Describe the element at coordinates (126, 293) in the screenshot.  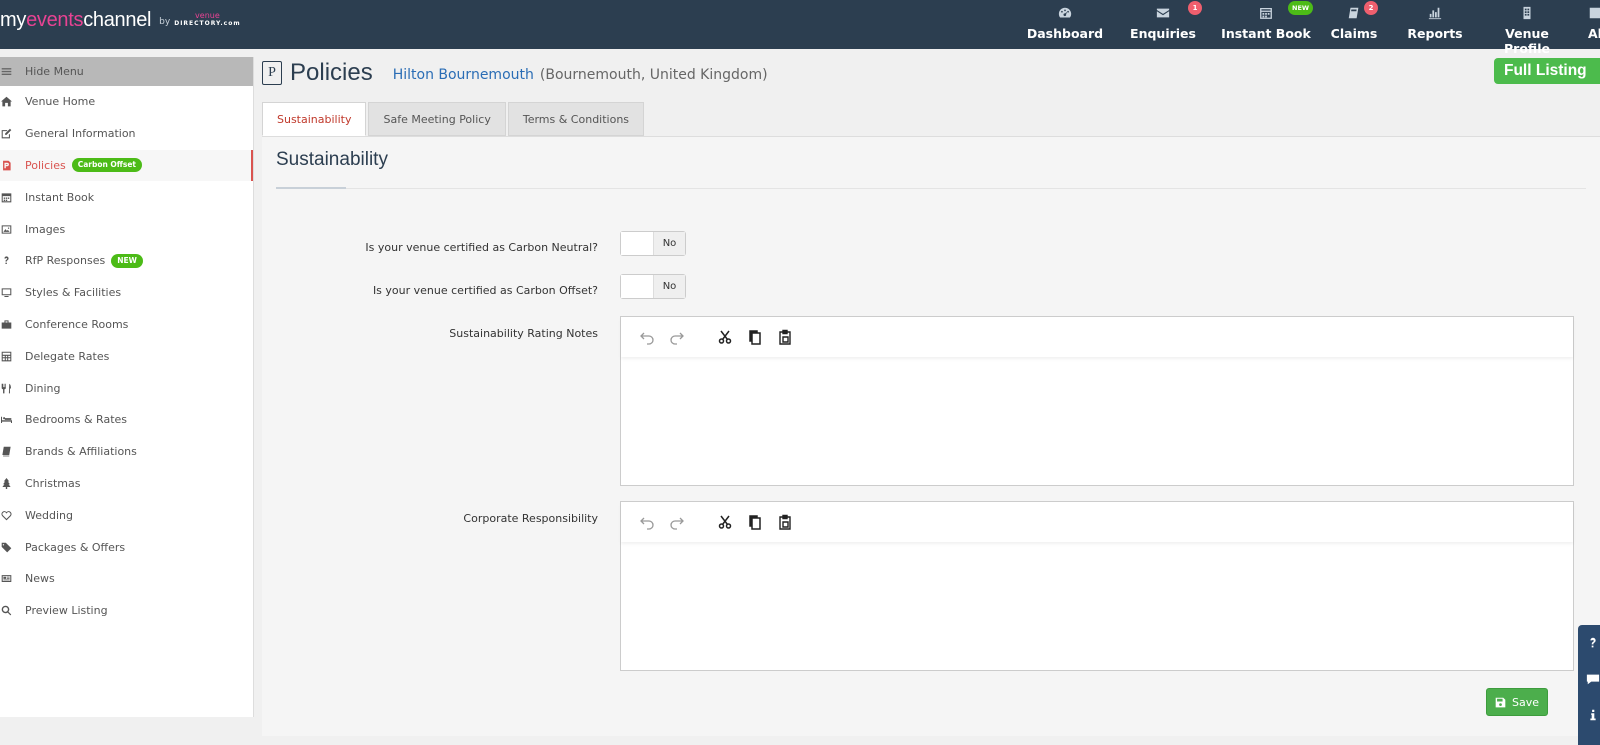
I see `sidebar-item-styles-facilities: Styles & Facilities` at that location.